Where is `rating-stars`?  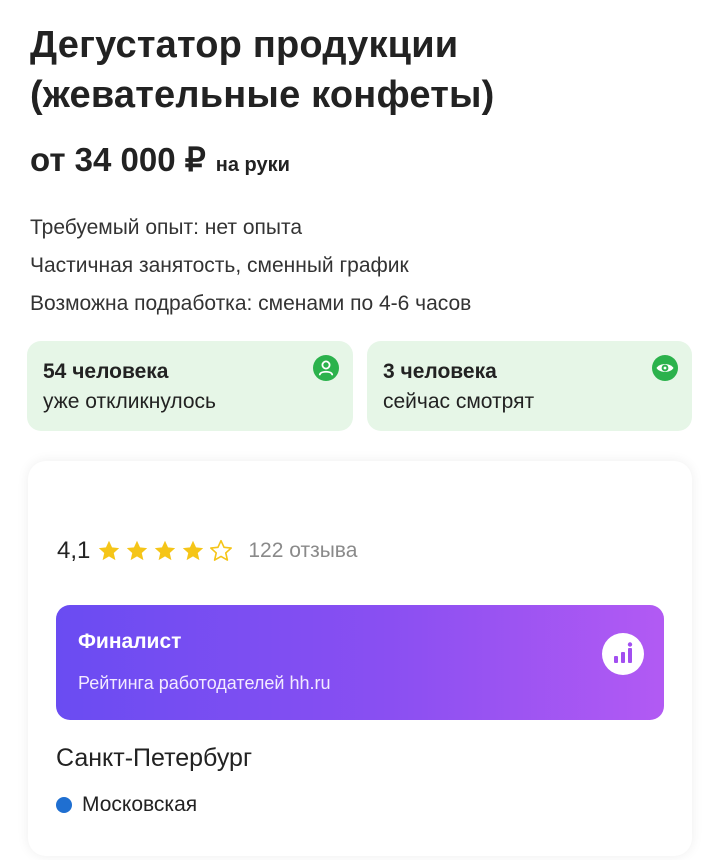 rating-stars is located at coordinates (166, 551).